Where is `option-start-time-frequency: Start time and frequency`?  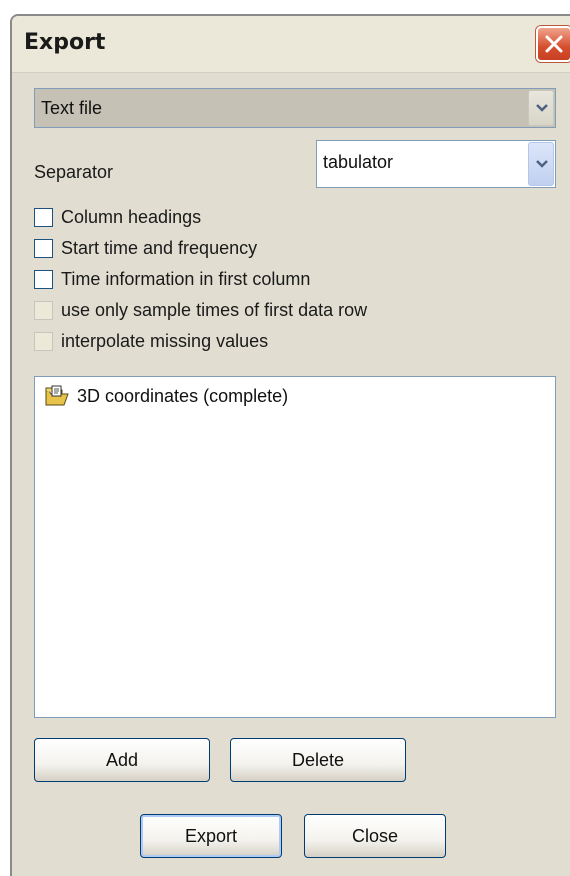
option-start-time-frequency: Start time and frequency is located at coordinates (200, 248).